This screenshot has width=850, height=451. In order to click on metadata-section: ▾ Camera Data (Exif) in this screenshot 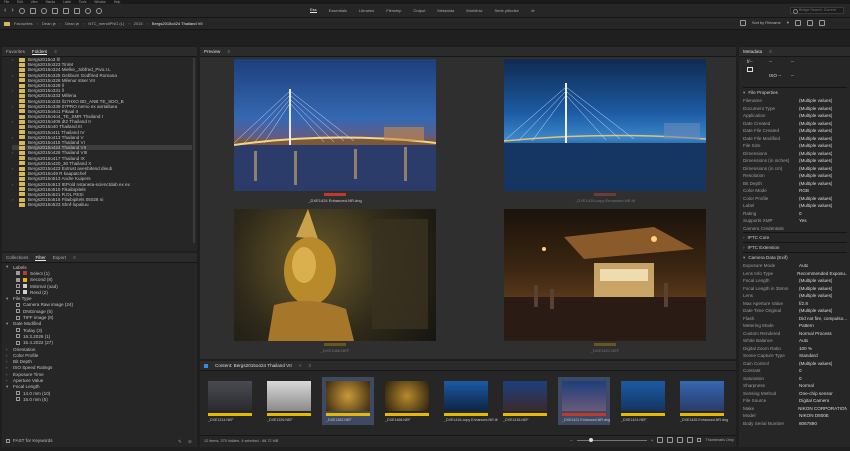, I will do `click(795, 257)`.